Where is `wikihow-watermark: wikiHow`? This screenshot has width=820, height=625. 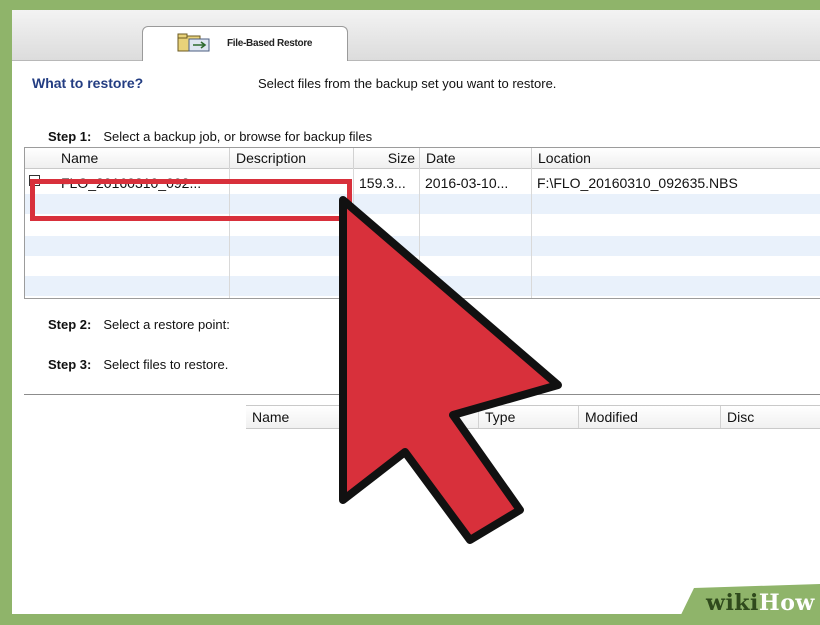 wikihow-watermark: wikiHow is located at coordinates (748, 602).